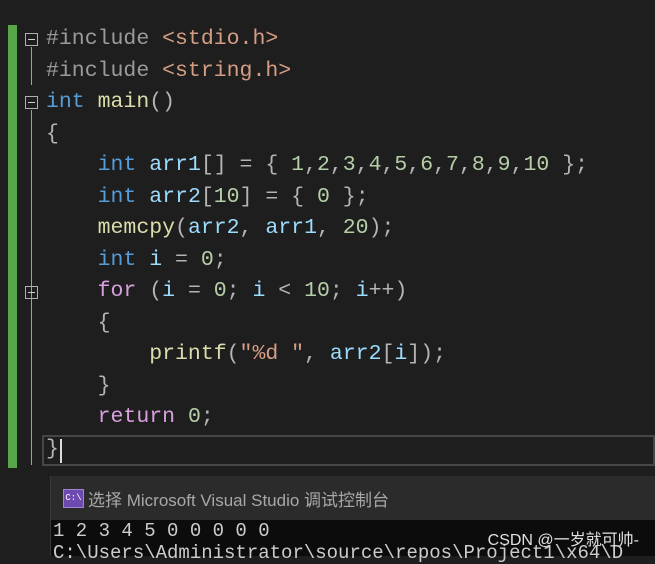  I want to click on code-token: 9, so click(504, 165).